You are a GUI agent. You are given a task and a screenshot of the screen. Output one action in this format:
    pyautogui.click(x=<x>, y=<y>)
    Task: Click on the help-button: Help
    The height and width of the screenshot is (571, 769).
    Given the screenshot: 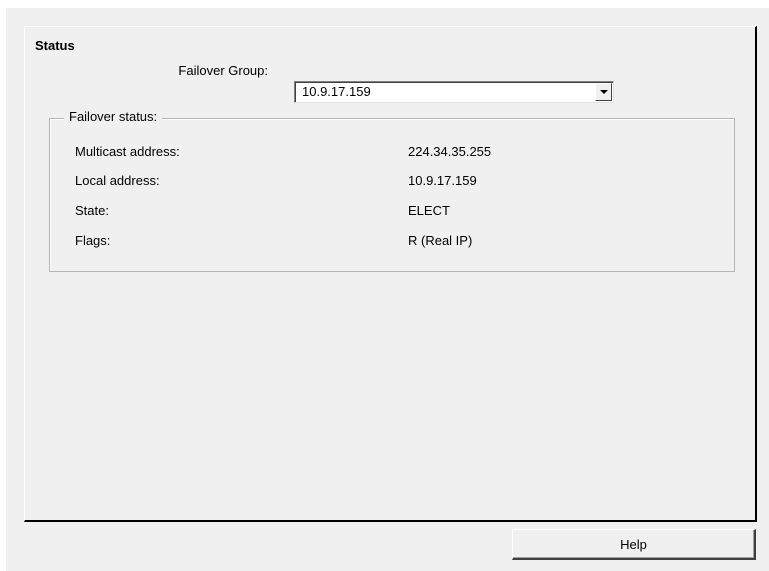 What is the action you would take?
    pyautogui.click(x=634, y=544)
    